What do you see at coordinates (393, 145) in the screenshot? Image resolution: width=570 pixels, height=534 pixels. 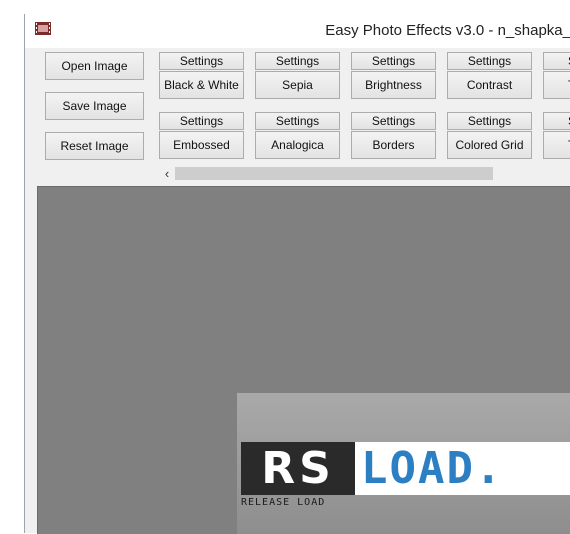 I see `borders-button: Borders` at bounding box center [393, 145].